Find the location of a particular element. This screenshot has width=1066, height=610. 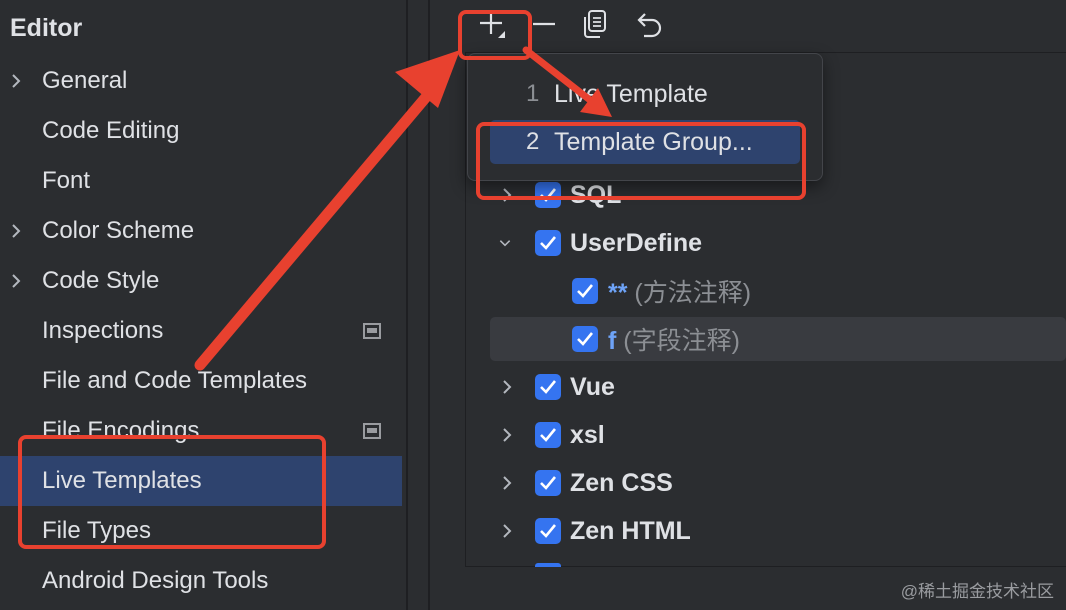

sidebar-title: Editor is located at coordinates (46, 28).